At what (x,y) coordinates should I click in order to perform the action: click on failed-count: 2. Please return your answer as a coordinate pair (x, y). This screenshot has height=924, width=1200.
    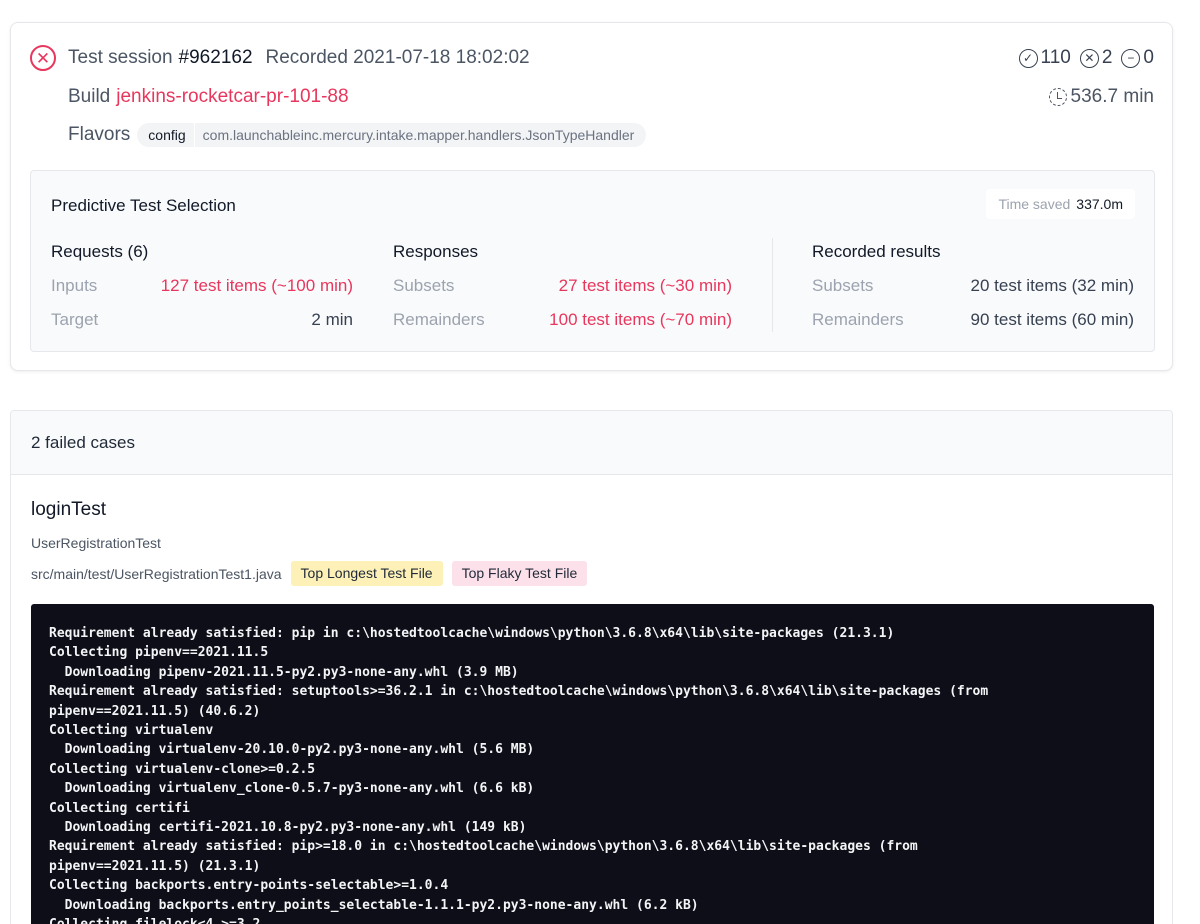
    Looking at the image, I should click on (1107, 57).